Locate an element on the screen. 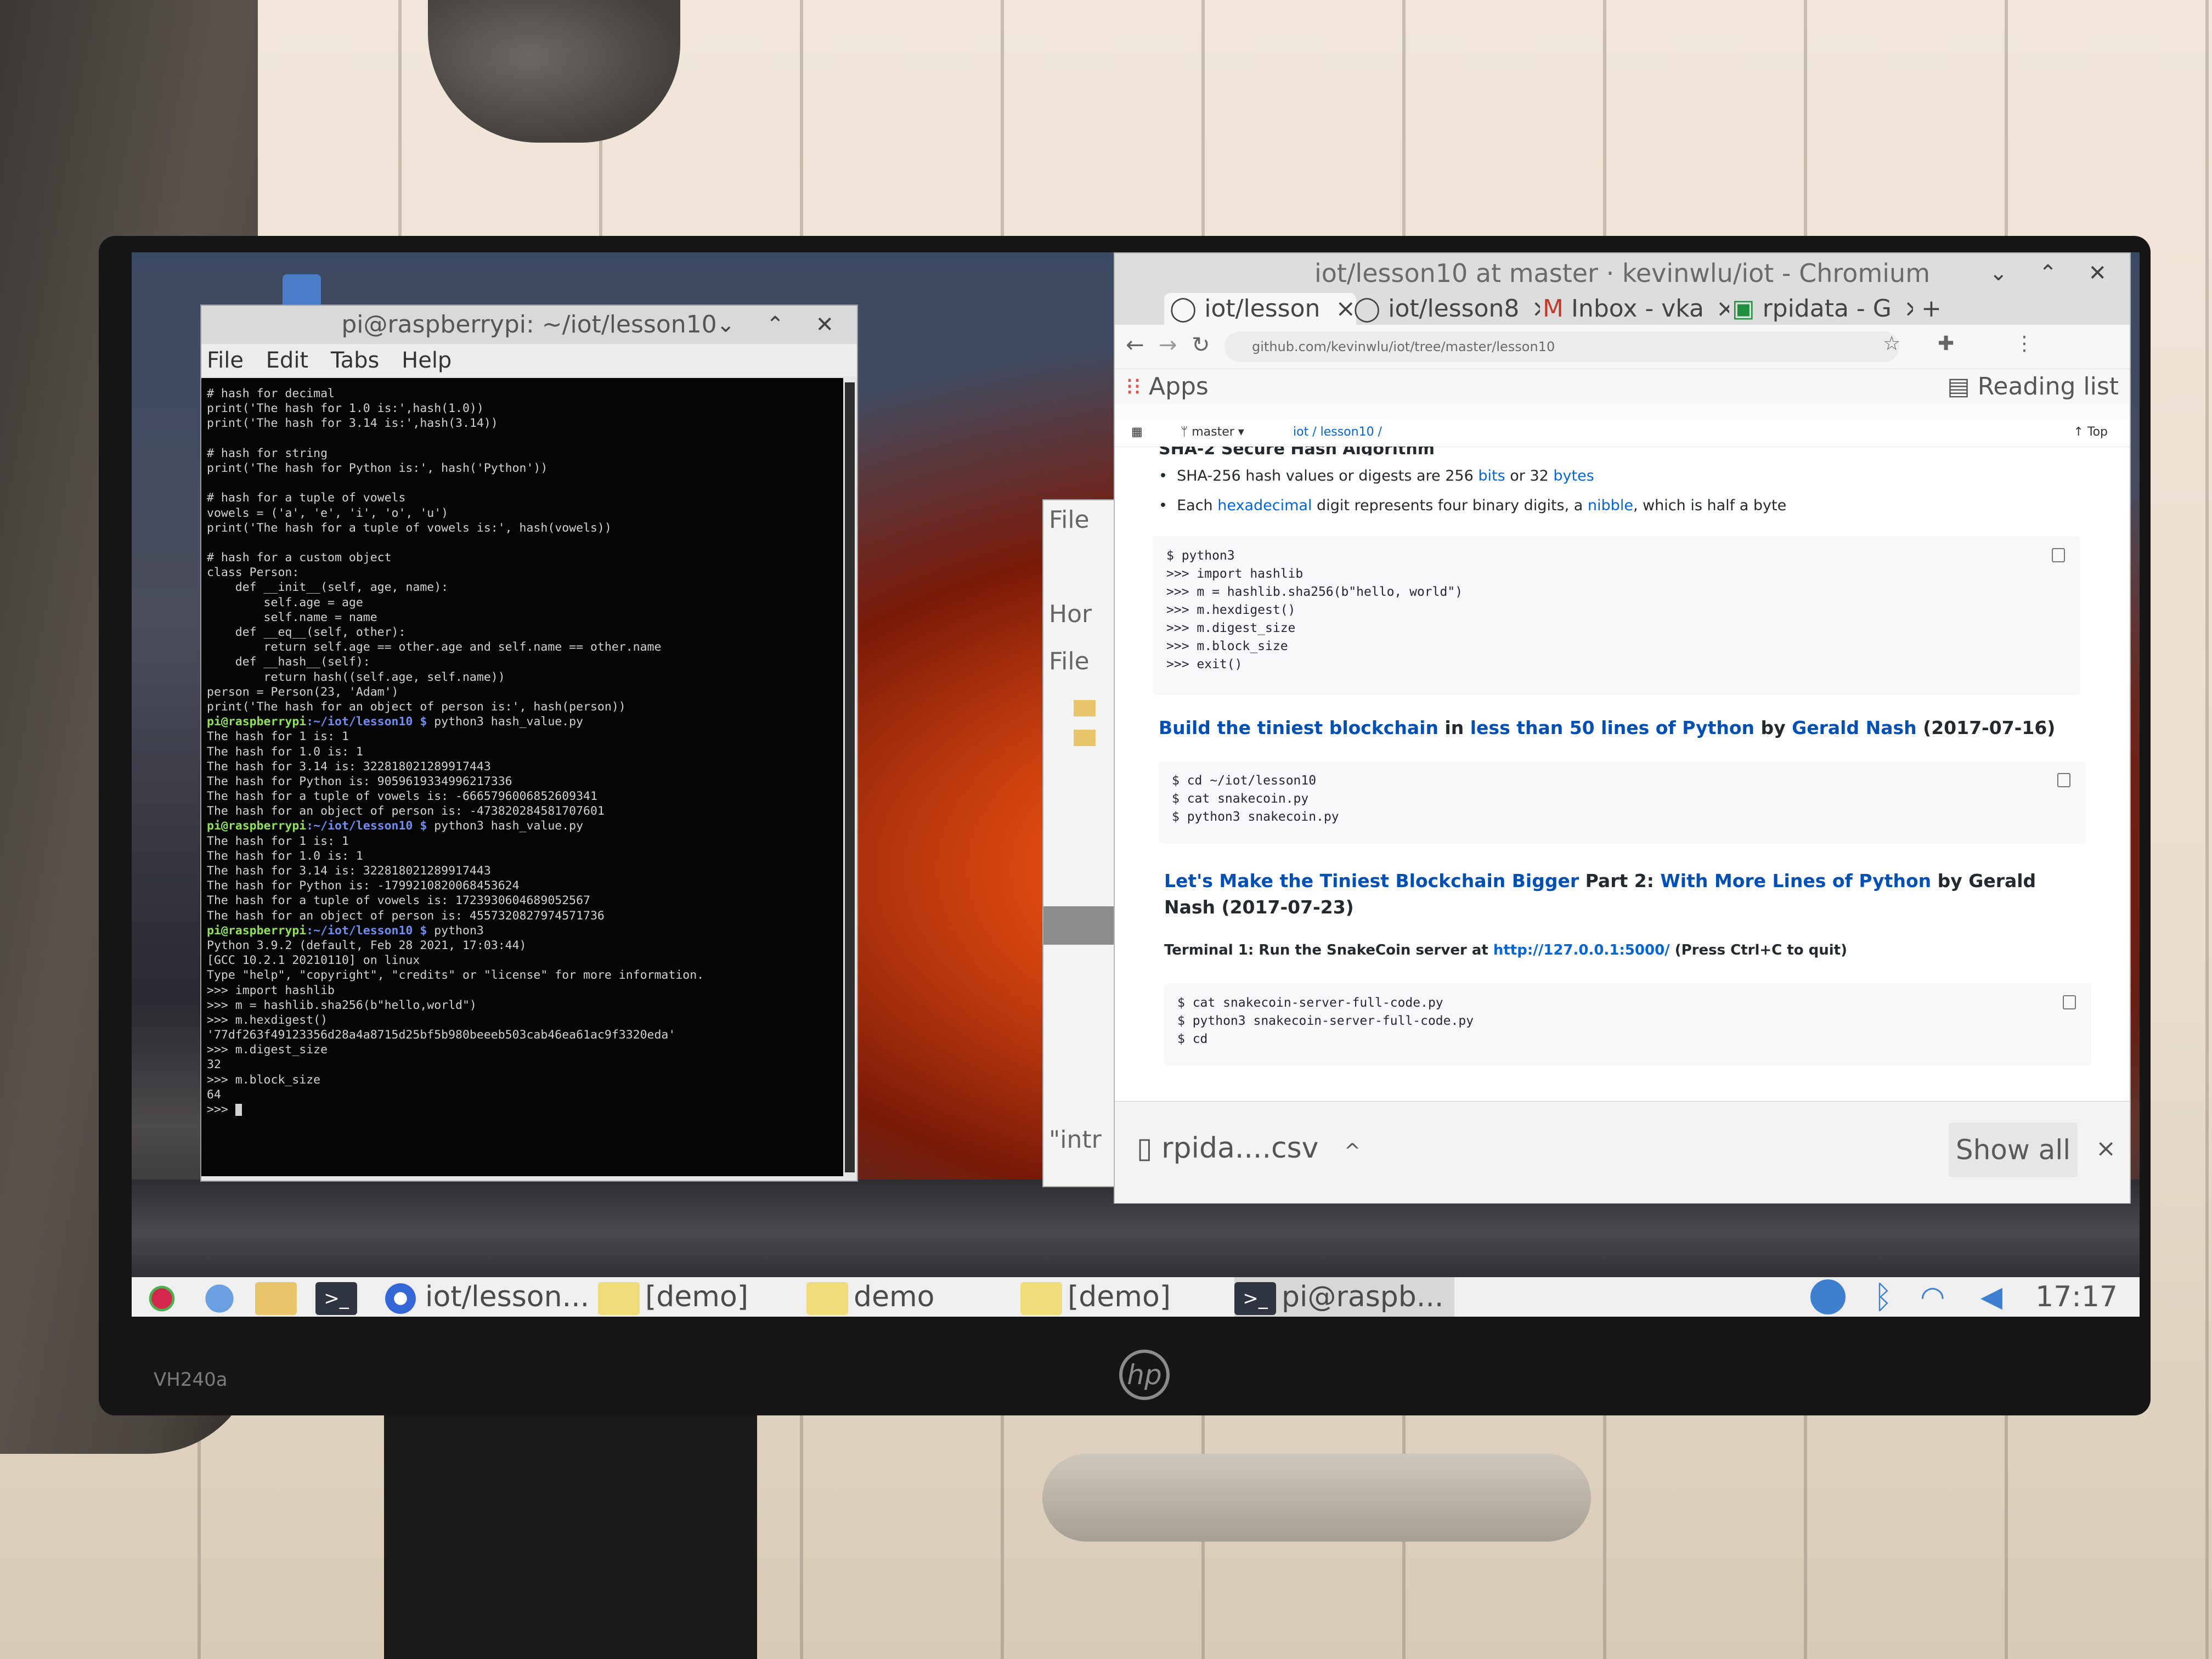 This screenshot has width=2212, height=1659. file-manager-icon is located at coordinates (278, 1297).